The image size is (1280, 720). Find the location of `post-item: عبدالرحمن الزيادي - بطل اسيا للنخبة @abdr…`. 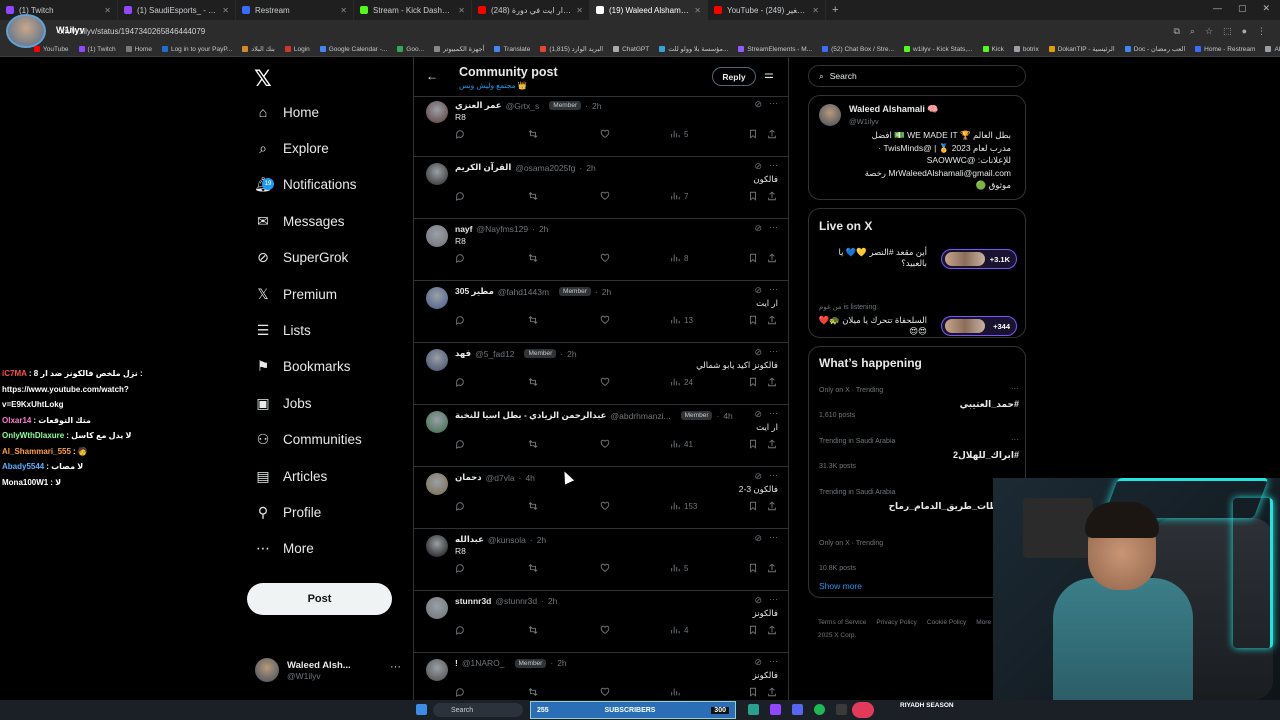

post-item: عبدالرحمن الزيادي - بطل اسيا للنخبة @abdr… is located at coordinates (601, 436).